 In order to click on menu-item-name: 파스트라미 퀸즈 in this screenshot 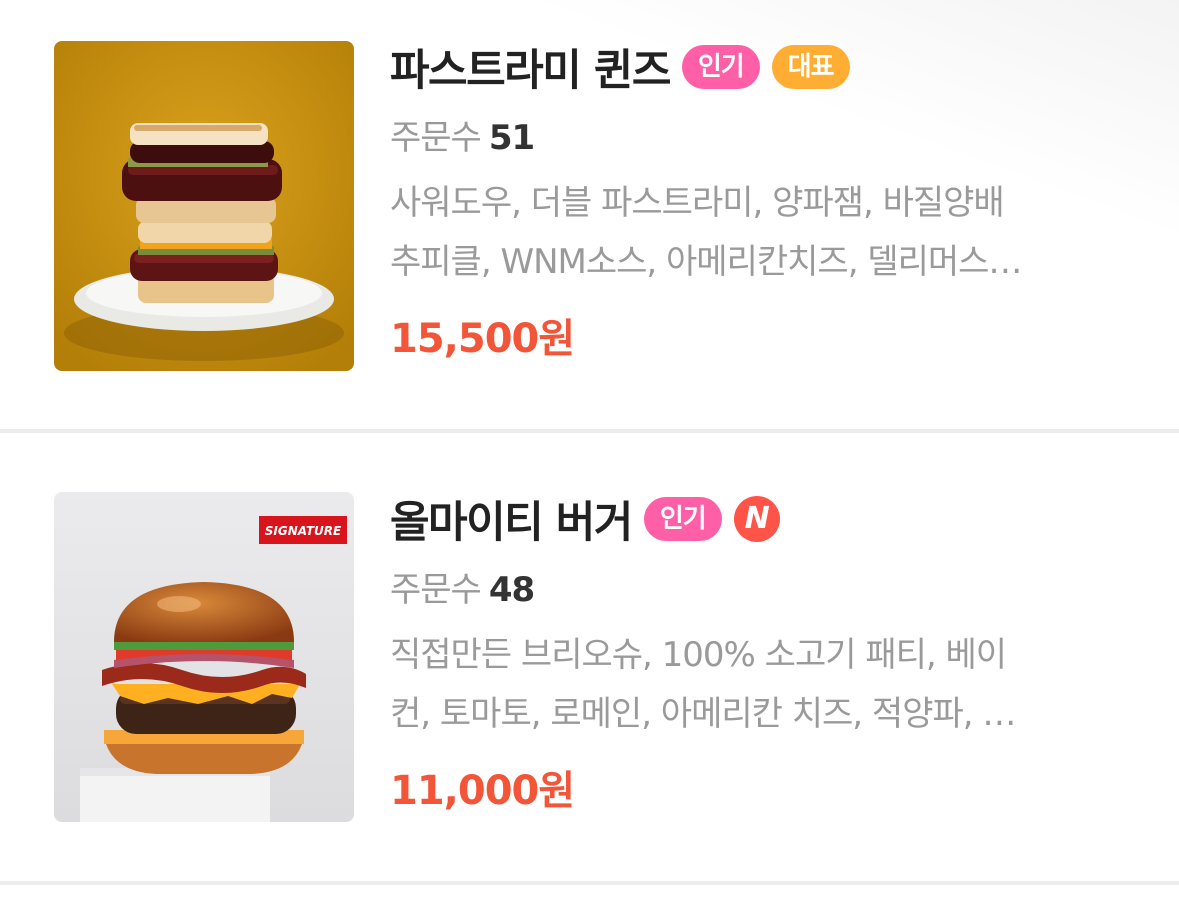, I will do `click(530, 67)`.